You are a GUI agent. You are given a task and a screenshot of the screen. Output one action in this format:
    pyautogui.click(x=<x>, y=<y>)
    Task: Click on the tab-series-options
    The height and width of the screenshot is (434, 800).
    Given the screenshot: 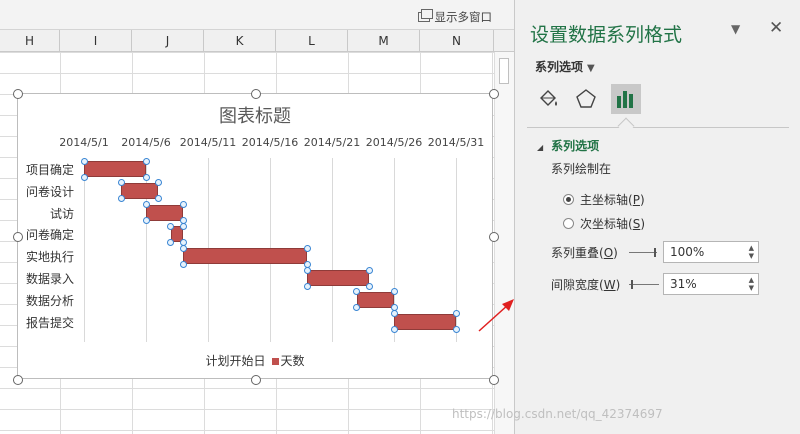 What is the action you would take?
    pyautogui.click(x=626, y=99)
    